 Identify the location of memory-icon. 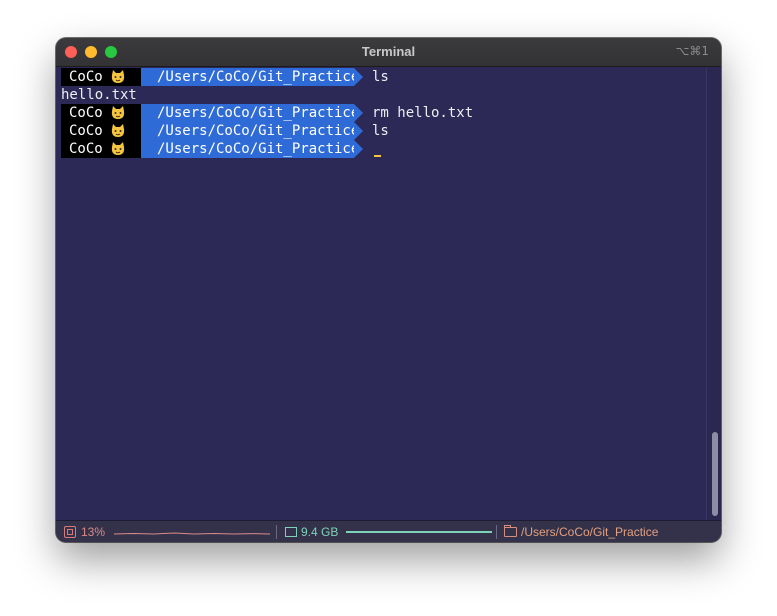
(291, 532).